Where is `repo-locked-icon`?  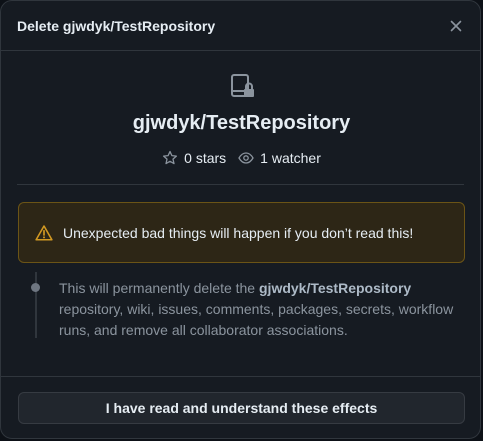
repo-locked-icon is located at coordinates (243, 87).